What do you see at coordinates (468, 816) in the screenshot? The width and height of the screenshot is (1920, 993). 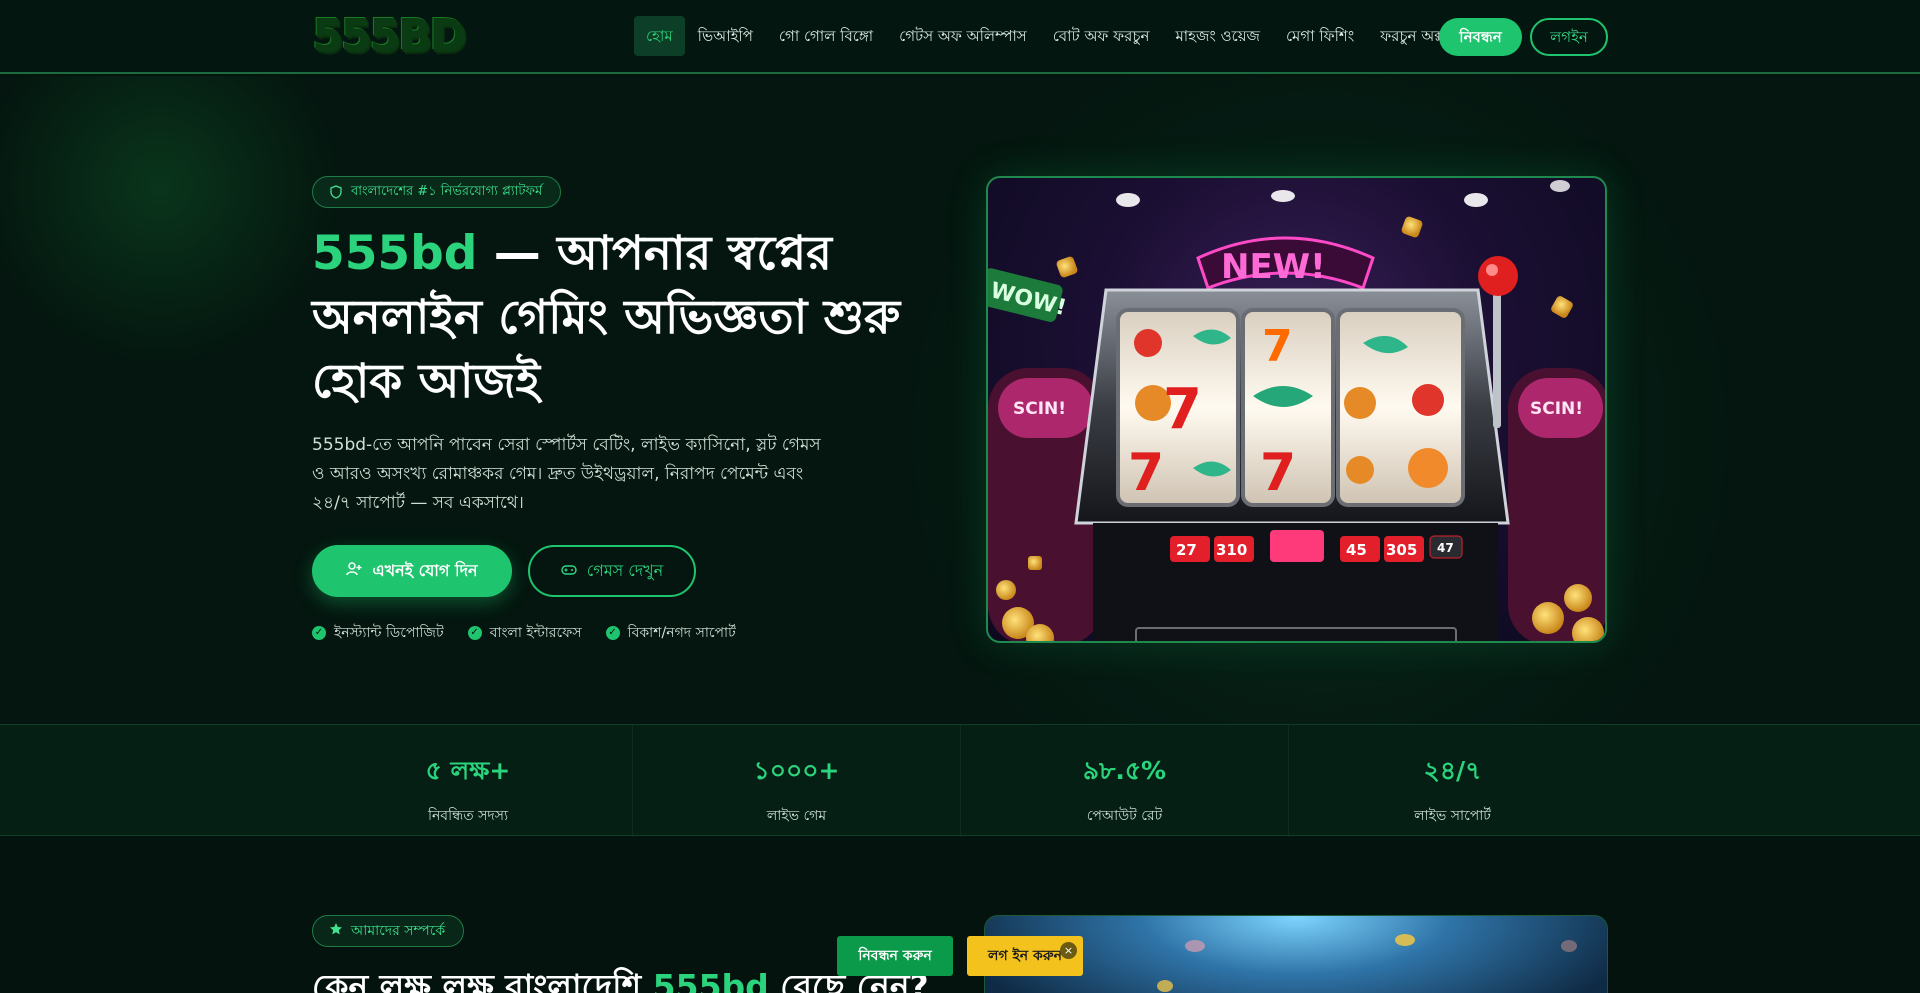 I see `stat-label: নিবন্ধিত সদস্য` at bounding box center [468, 816].